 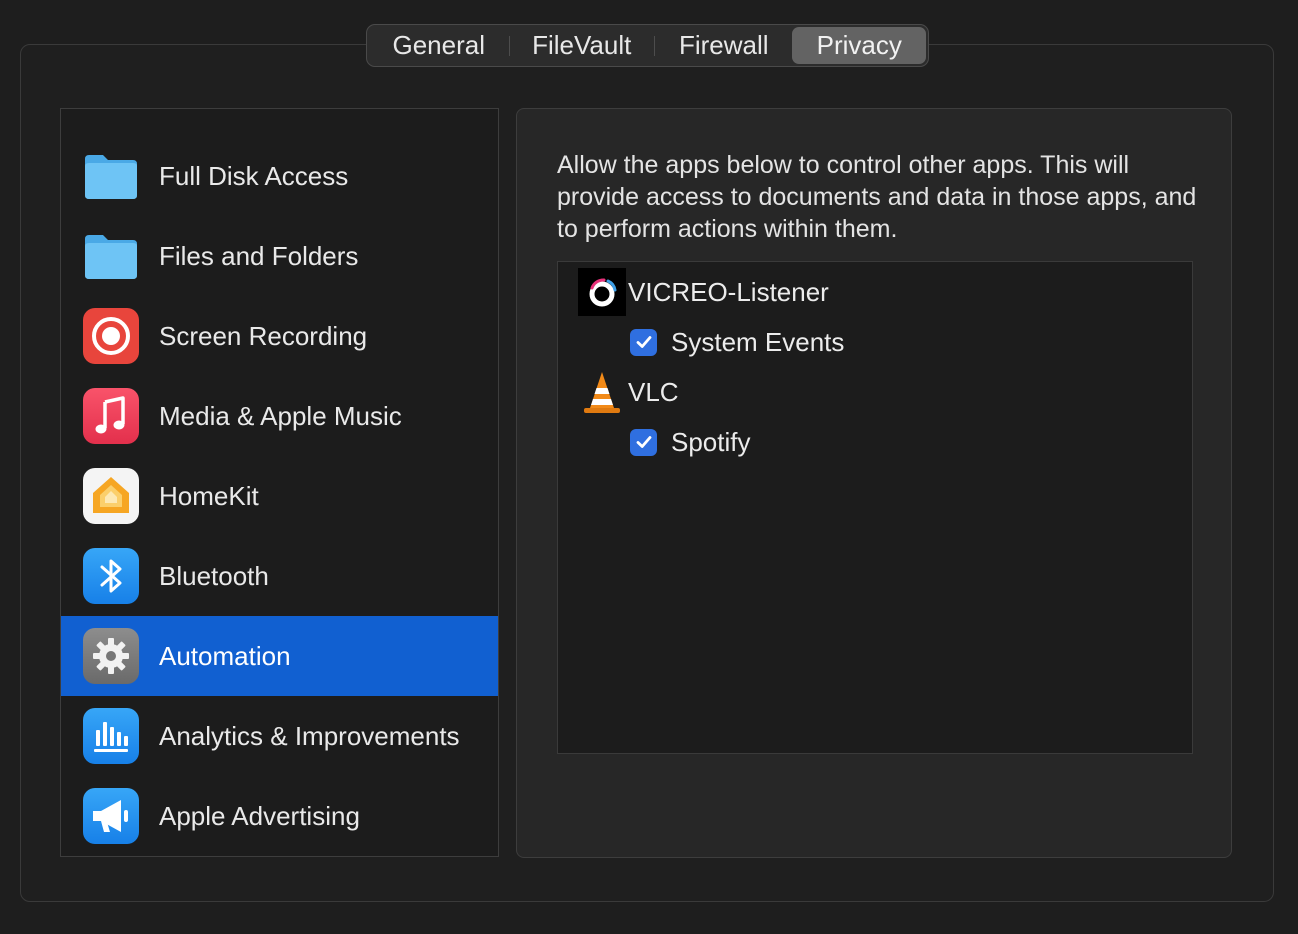 I want to click on spotify-checkbox, so click(x=643, y=442).